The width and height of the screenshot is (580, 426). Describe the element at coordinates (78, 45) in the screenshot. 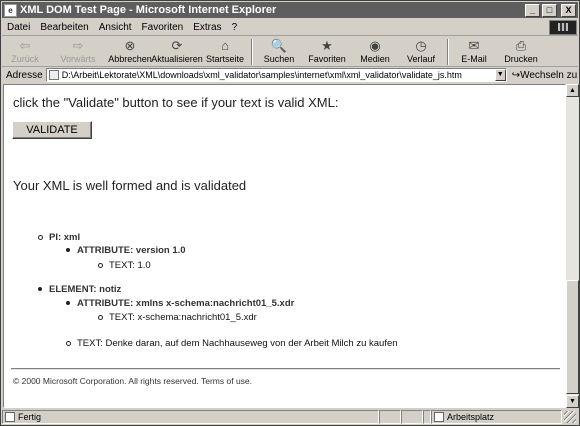

I see `forward-arrow-icon: ⇨` at that location.